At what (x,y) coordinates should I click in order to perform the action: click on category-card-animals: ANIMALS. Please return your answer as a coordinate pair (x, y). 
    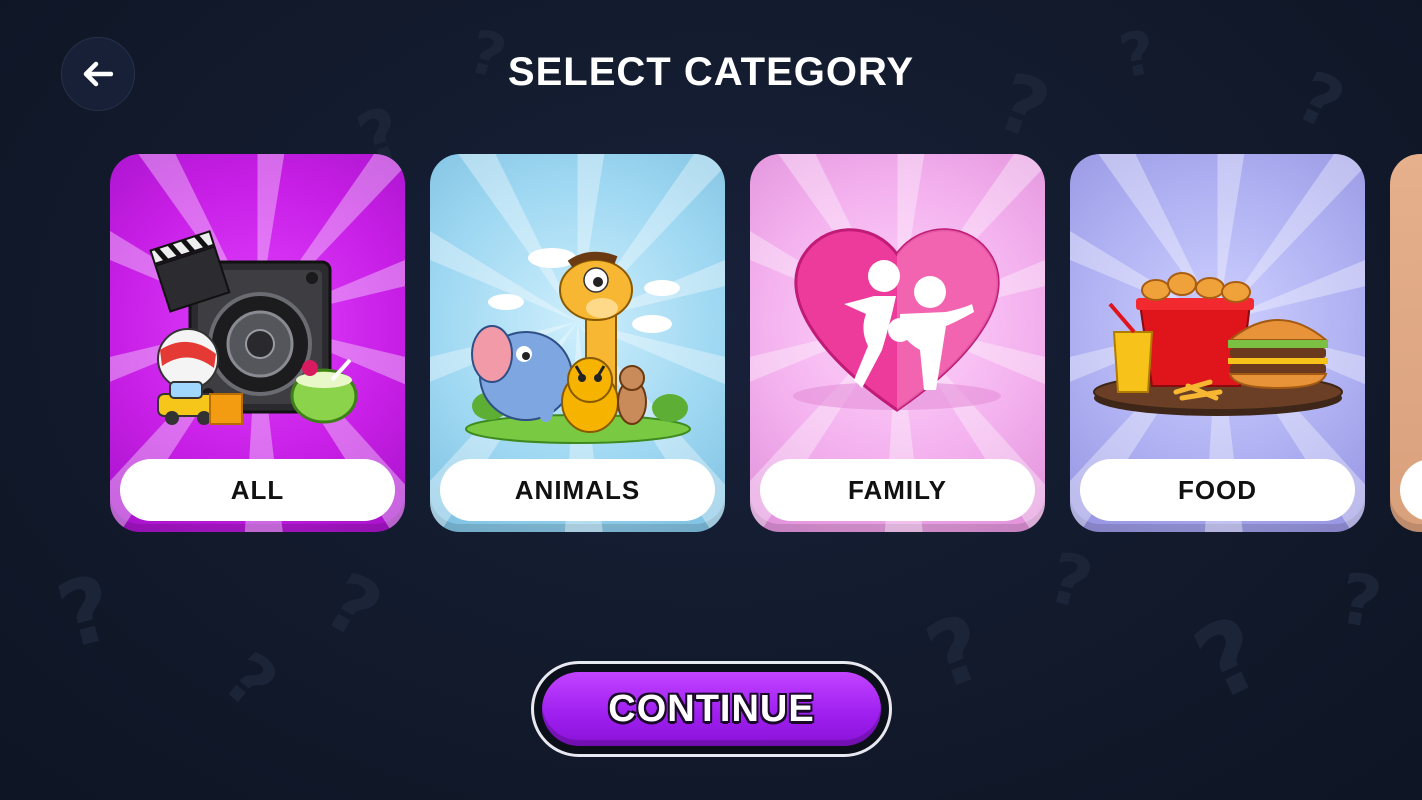
    Looking at the image, I should click on (577, 343).